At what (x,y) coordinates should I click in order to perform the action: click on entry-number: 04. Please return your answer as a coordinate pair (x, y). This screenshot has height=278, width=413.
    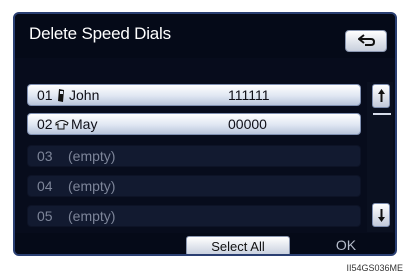
    Looking at the image, I should click on (45, 186).